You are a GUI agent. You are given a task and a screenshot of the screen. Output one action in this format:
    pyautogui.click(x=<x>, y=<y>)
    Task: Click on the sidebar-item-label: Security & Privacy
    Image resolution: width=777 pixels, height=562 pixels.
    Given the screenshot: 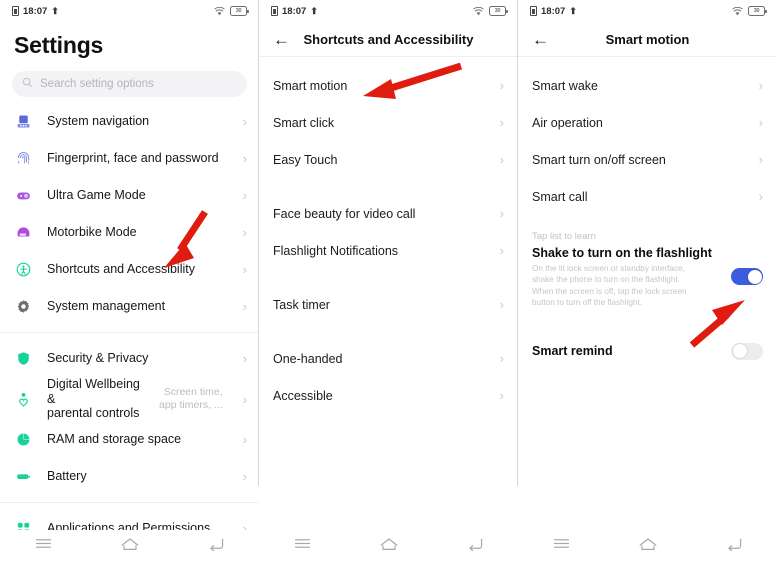 What is the action you would take?
    pyautogui.click(x=98, y=358)
    